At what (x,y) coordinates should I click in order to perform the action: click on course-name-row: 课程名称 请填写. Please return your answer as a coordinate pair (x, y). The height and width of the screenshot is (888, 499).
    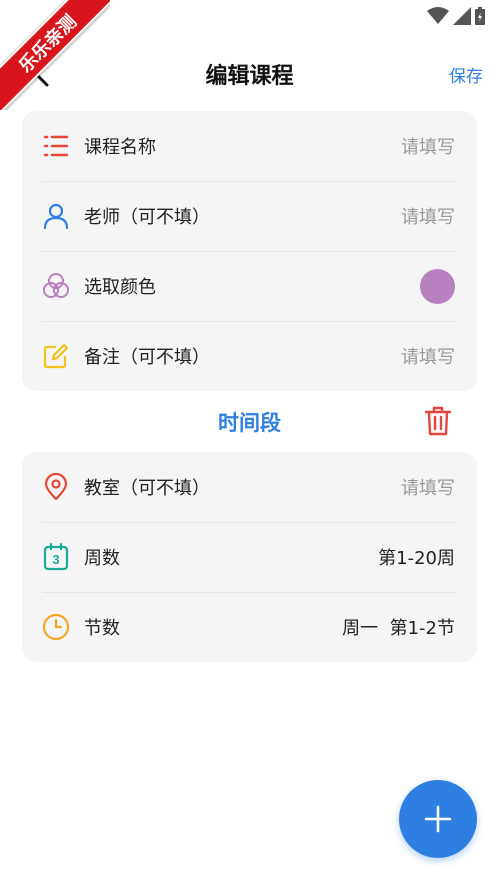
    Looking at the image, I should click on (249, 146).